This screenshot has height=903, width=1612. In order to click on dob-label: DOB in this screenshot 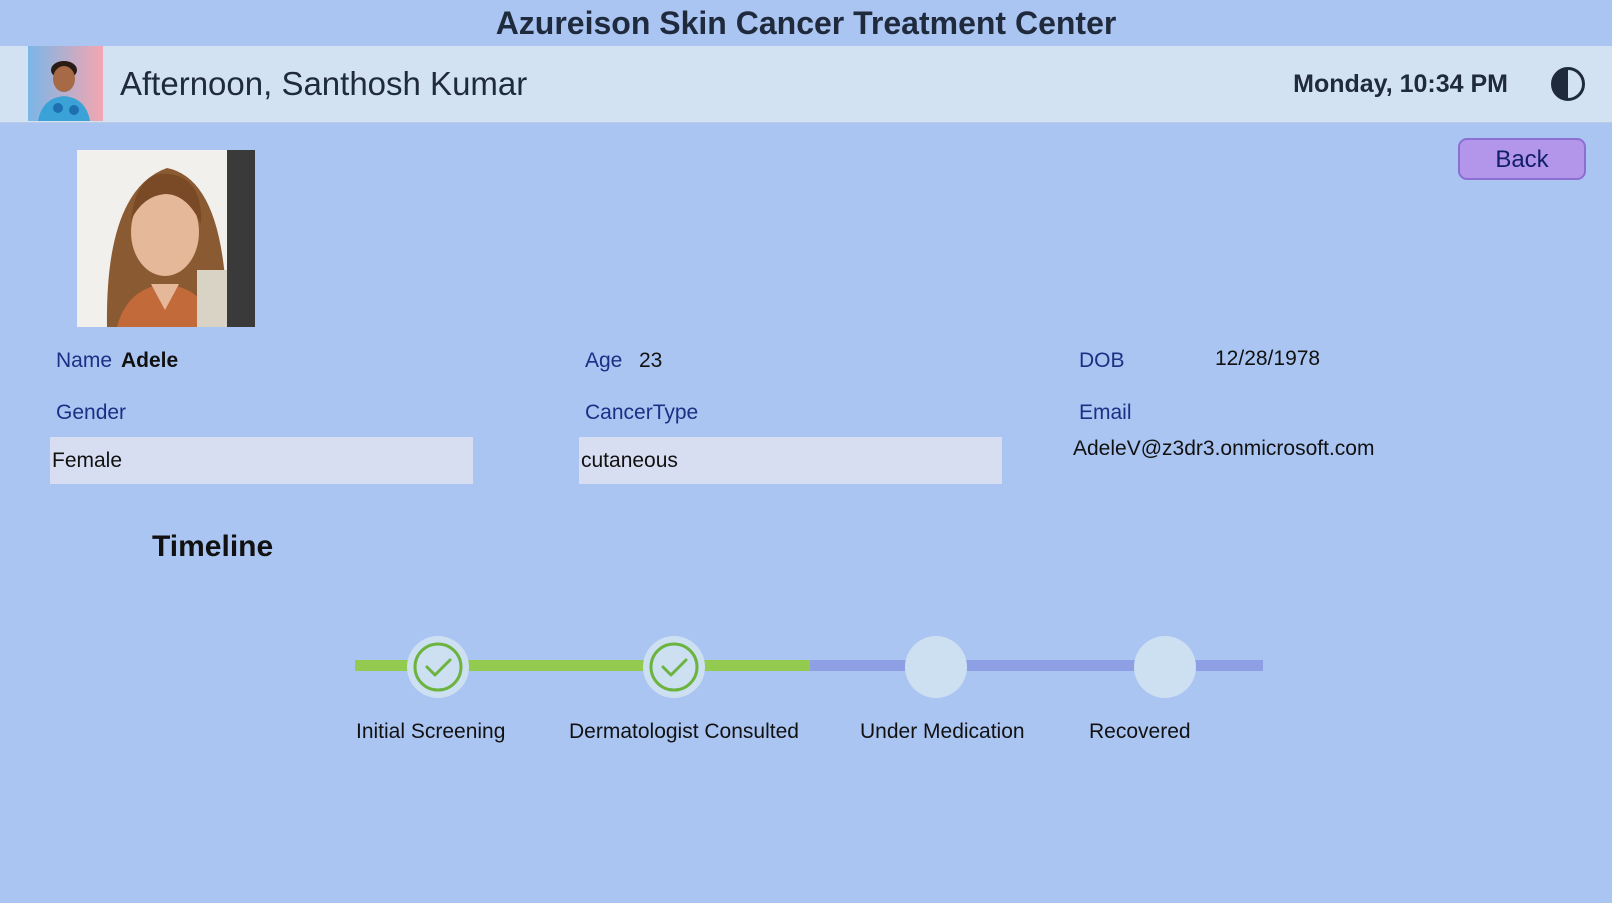, I will do `click(1102, 360)`.